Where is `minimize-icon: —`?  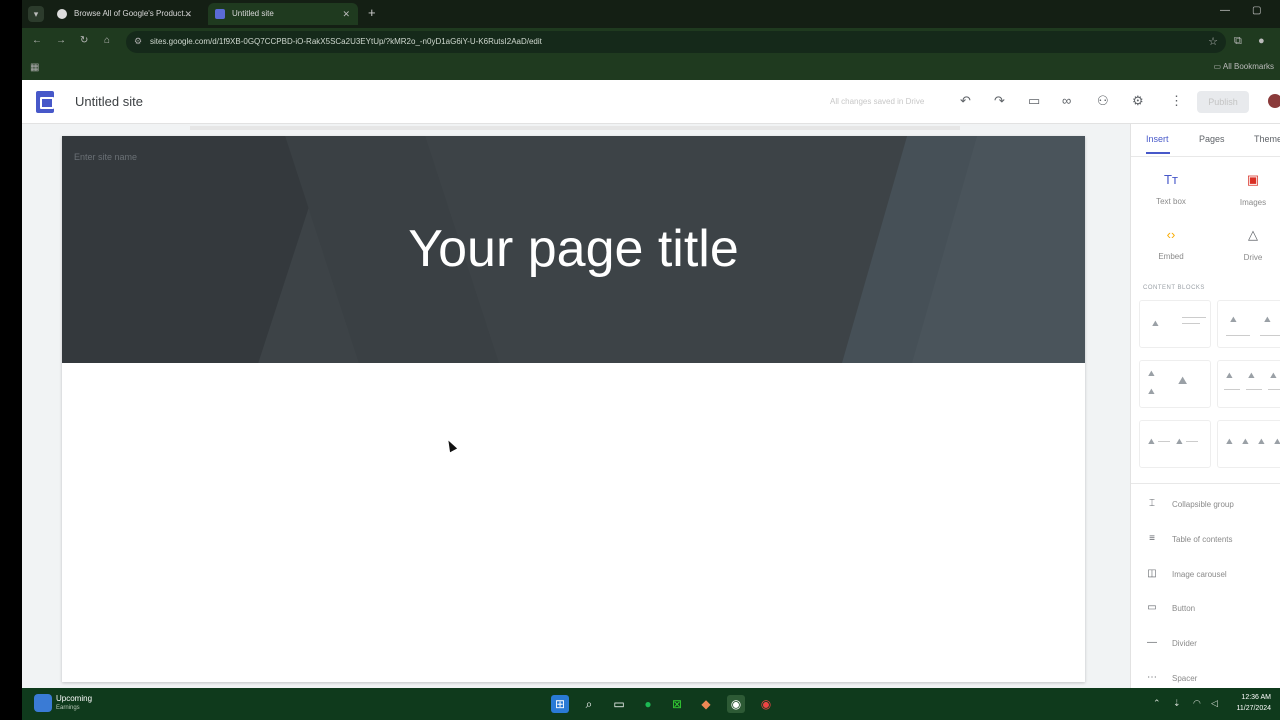 minimize-icon: — is located at coordinates (1225, 10).